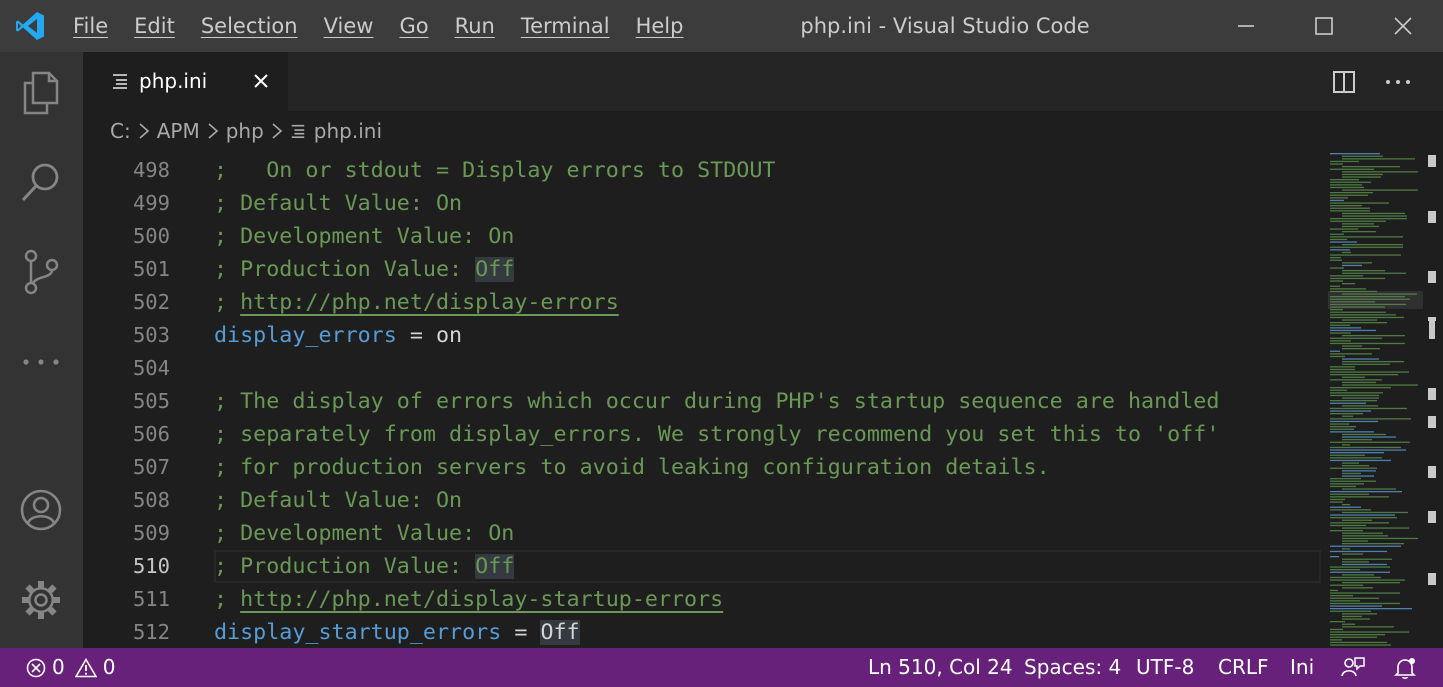 Image resolution: width=1443 pixels, height=687 pixels. I want to click on menu-selection: Selection, so click(249, 26).